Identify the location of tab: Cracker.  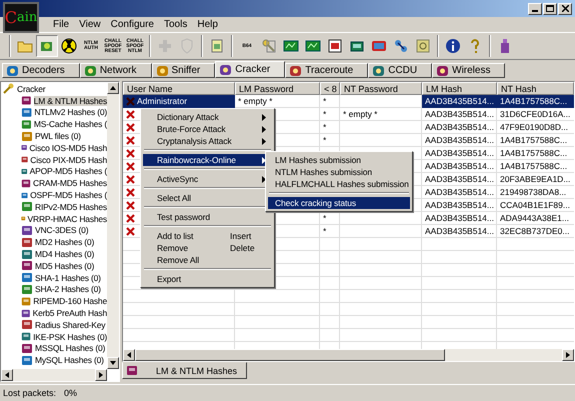
(250, 69).